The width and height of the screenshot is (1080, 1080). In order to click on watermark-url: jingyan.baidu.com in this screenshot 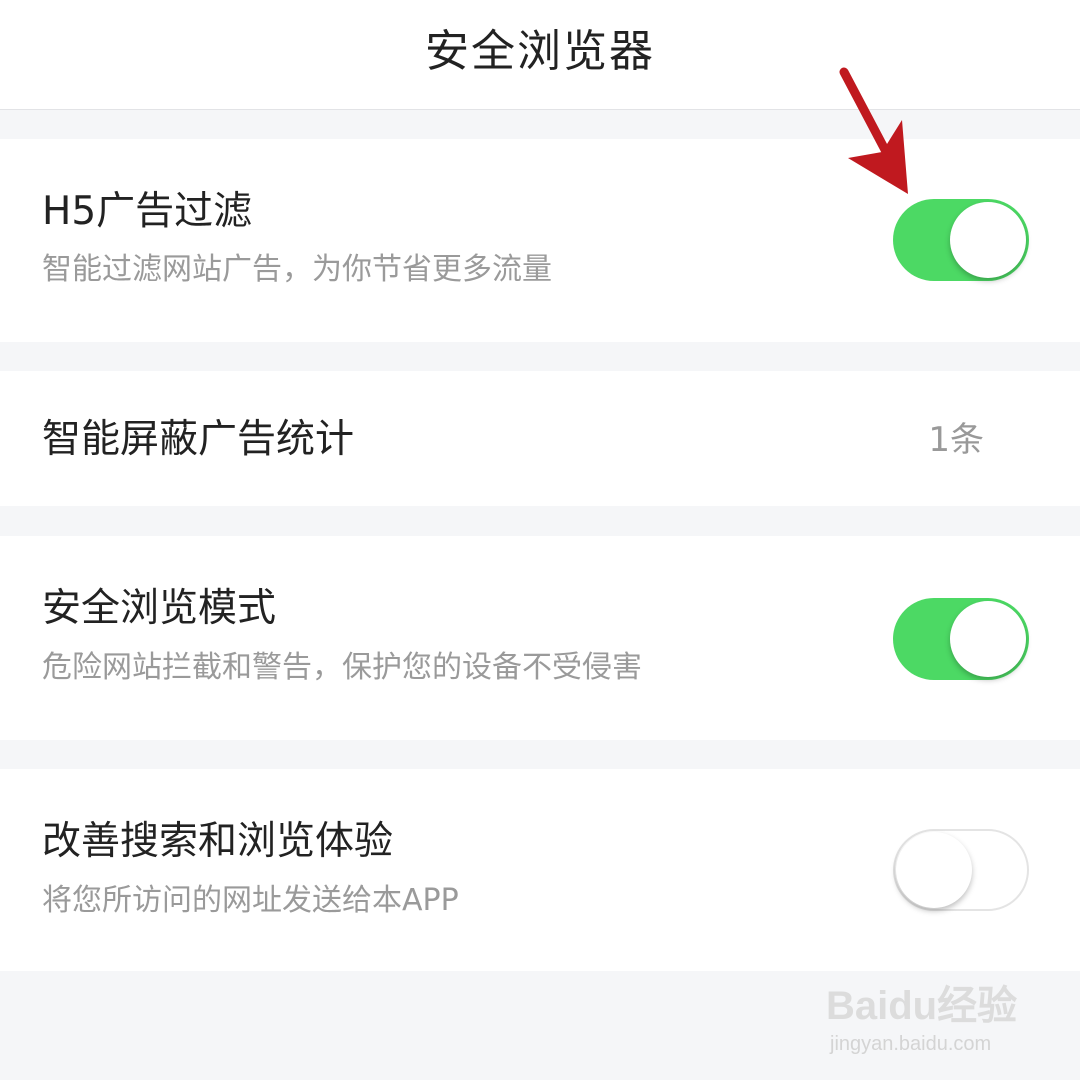, I will do `click(911, 1044)`.